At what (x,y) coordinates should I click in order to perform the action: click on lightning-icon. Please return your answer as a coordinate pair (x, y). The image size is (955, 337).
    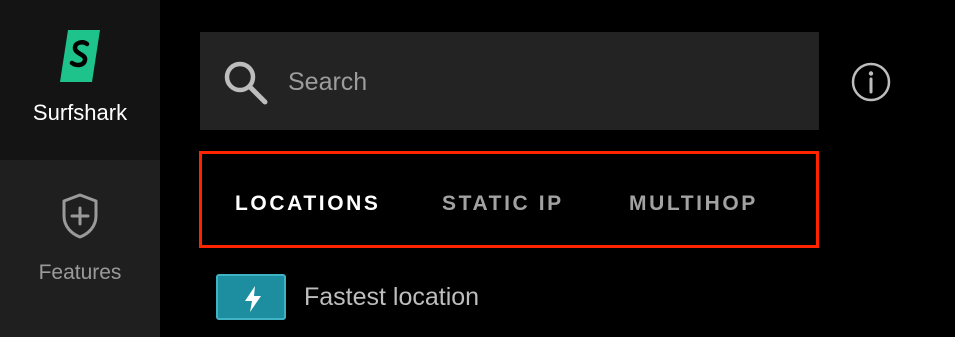
    Looking at the image, I should click on (251, 297).